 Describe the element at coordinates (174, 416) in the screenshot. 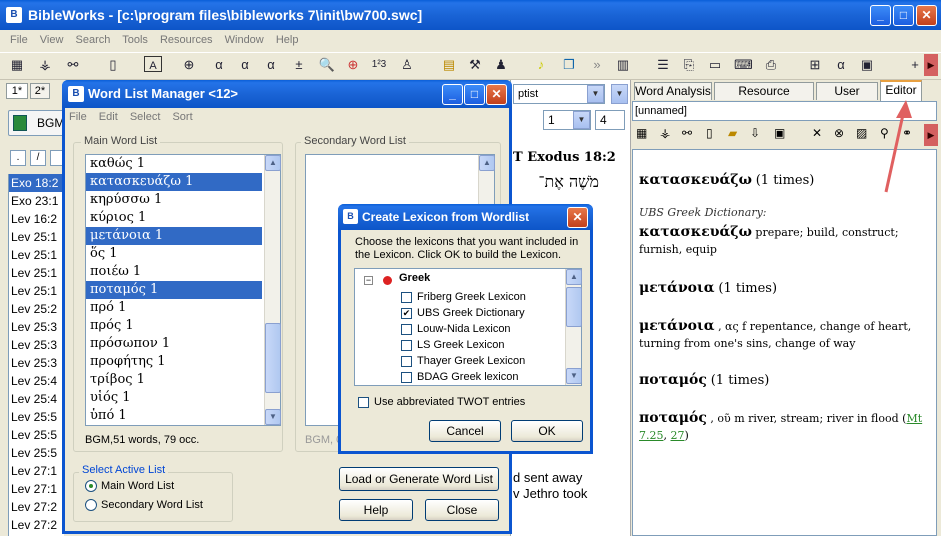

I see `word-list-item: ὑπό 1` at that location.